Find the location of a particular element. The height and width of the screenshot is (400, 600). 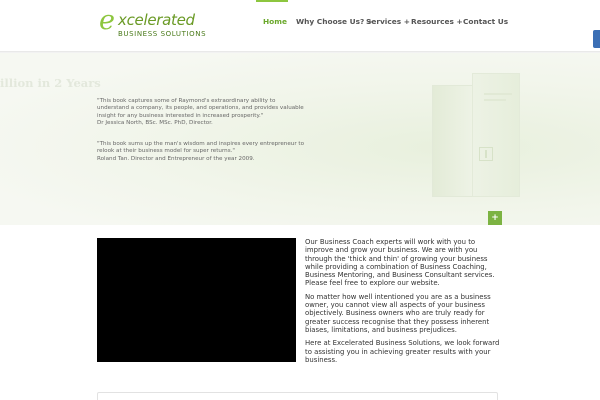

site-logo: e xcelerated BUSINESS SOLUTIONS is located at coordinates (154, 22).